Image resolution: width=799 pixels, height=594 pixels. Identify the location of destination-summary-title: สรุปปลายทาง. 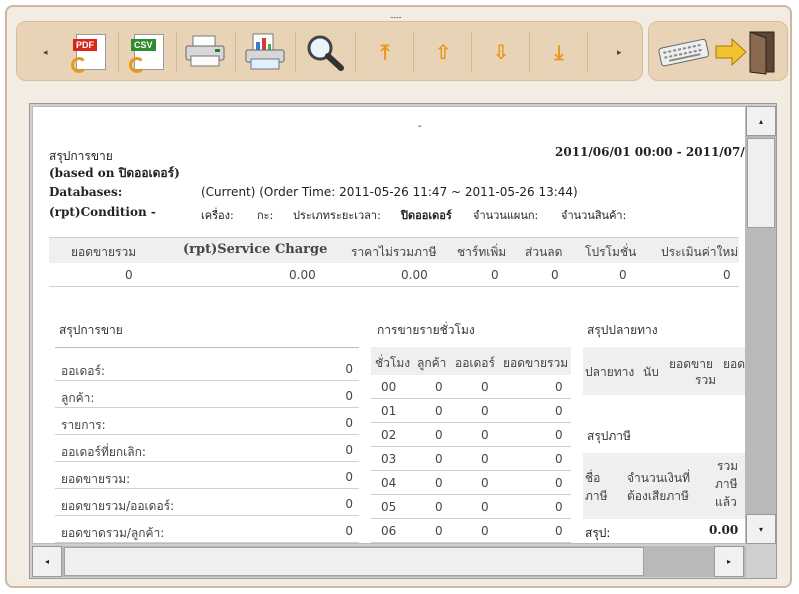
(622, 330).